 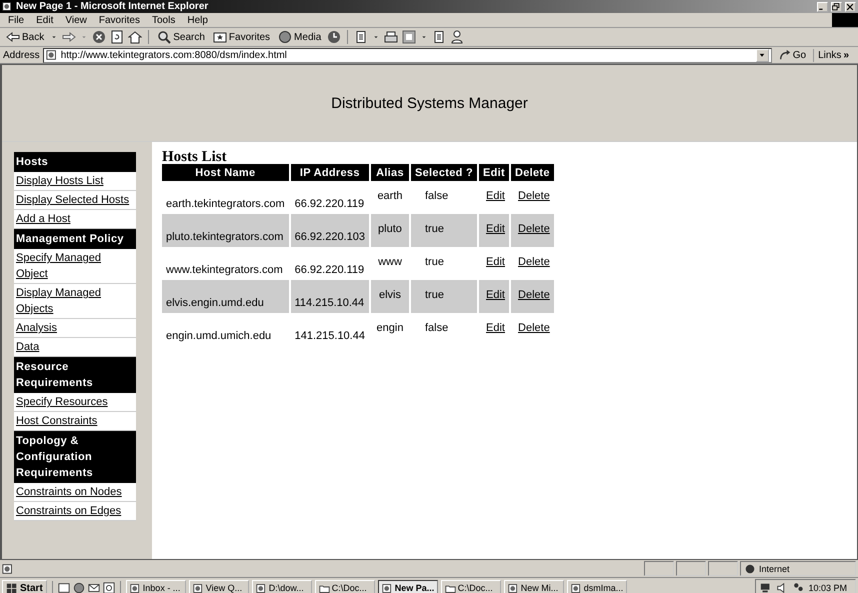 I want to click on nav-link: Constraints on Nodes, so click(x=75, y=492).